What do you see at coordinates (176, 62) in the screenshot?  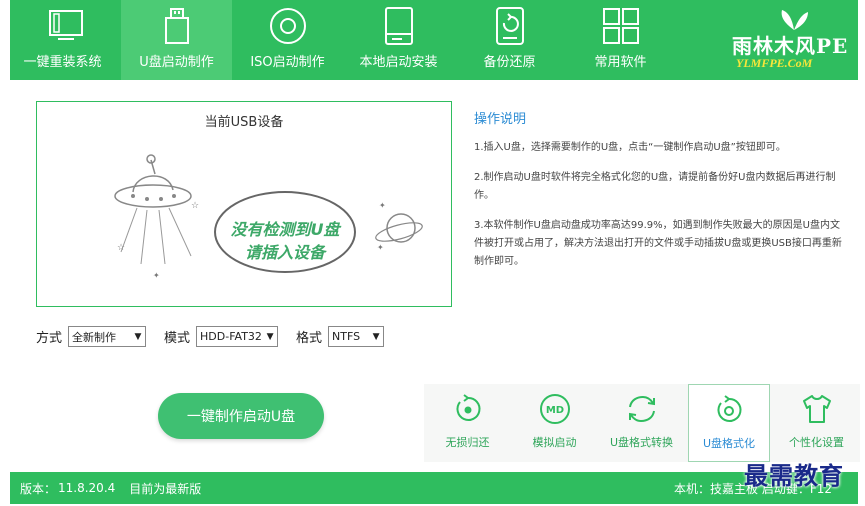 I see `nav-label: U盘启动制作` at bounding box center [176, 62].